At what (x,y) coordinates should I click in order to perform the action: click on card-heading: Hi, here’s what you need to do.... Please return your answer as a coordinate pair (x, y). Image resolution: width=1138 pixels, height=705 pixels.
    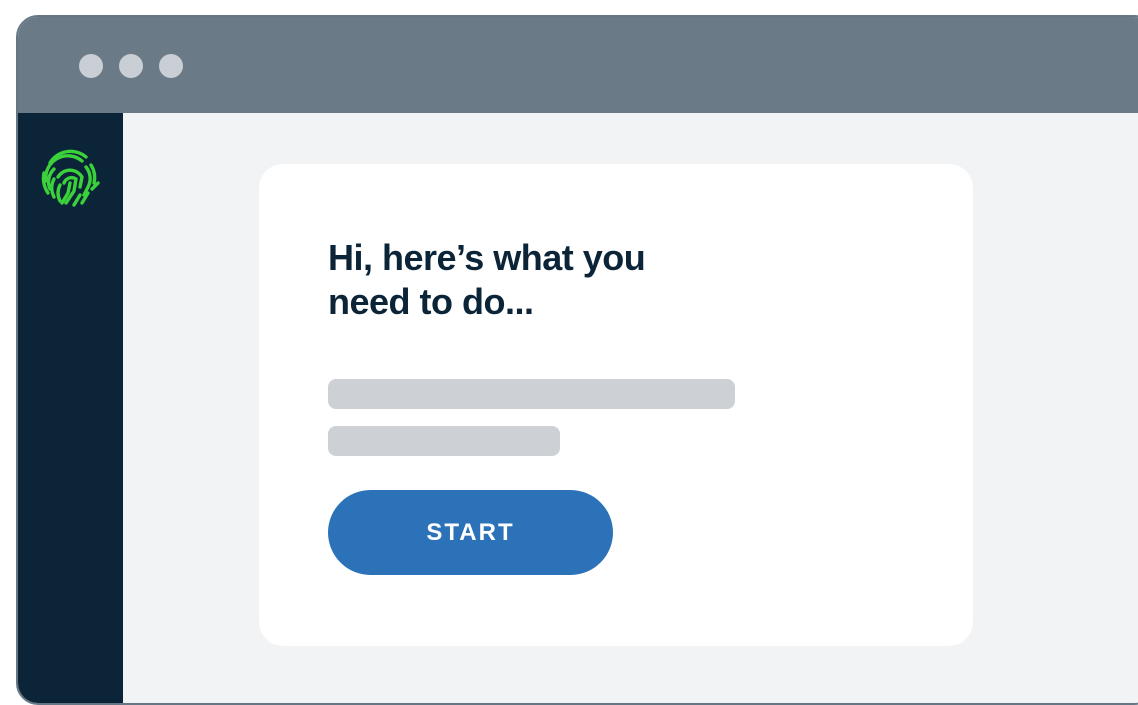
    Looking at the image, I should click on (538, 280).